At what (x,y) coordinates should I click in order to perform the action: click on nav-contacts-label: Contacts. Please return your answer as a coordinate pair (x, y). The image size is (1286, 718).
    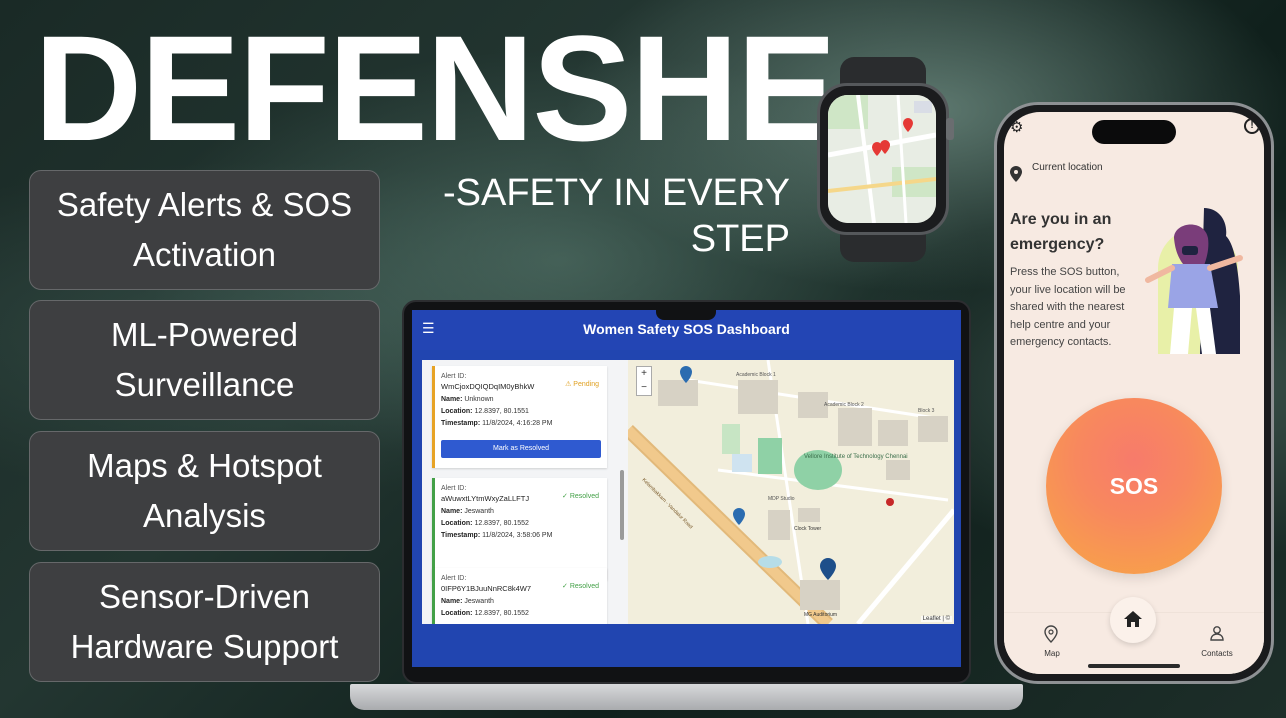
    Looking at the image, I should click on (1217, 653).